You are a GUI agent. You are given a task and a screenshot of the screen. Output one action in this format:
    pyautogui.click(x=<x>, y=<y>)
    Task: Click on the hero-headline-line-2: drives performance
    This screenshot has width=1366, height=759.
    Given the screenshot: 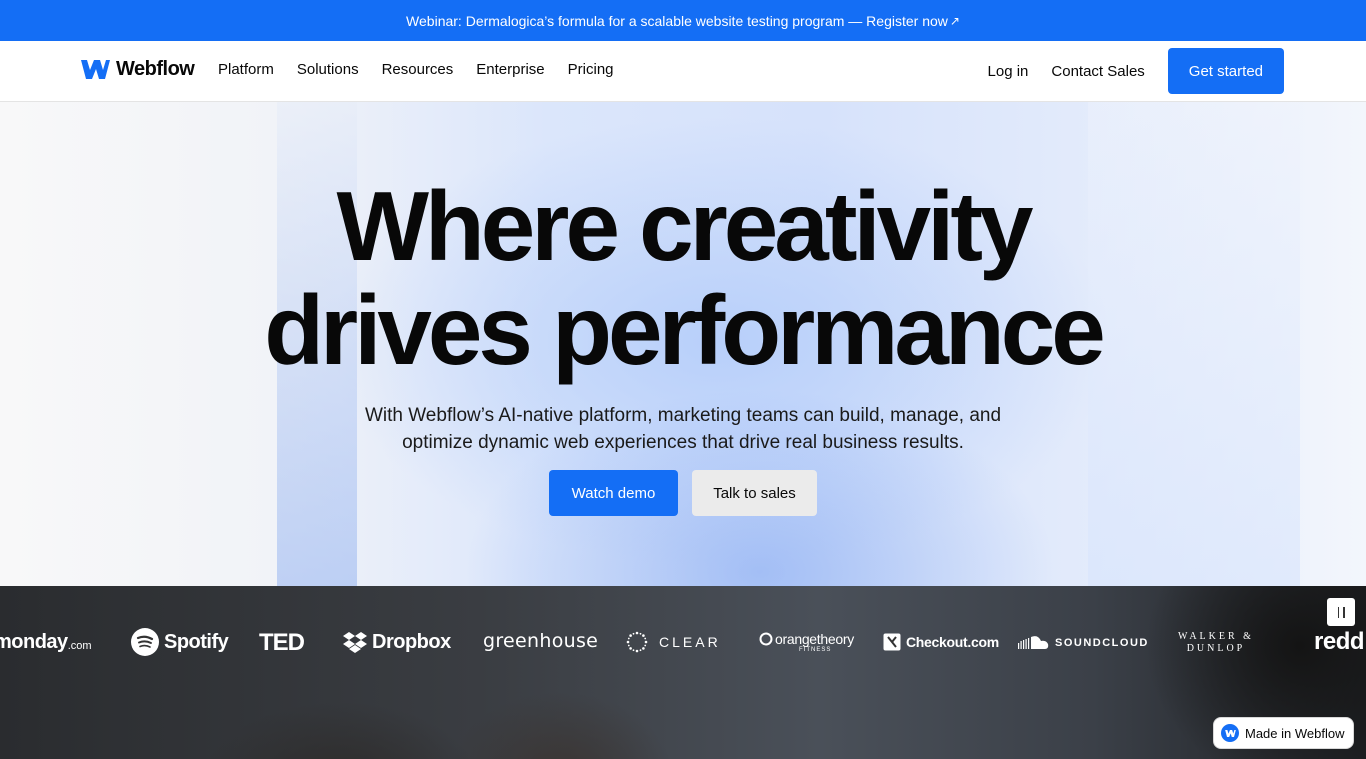 What is the action you would take?
    pyautogui.click(x=685, y=330)
    